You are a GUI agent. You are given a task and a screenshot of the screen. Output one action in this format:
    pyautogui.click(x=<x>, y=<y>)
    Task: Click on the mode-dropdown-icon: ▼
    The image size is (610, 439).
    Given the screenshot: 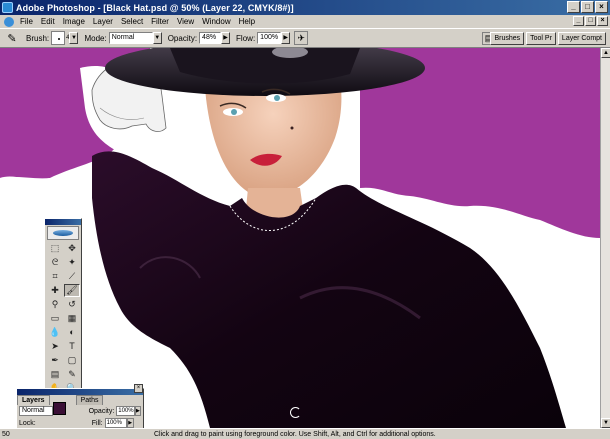 What is the action you would take?
    pyautogui.click(x=157, y=38)
    